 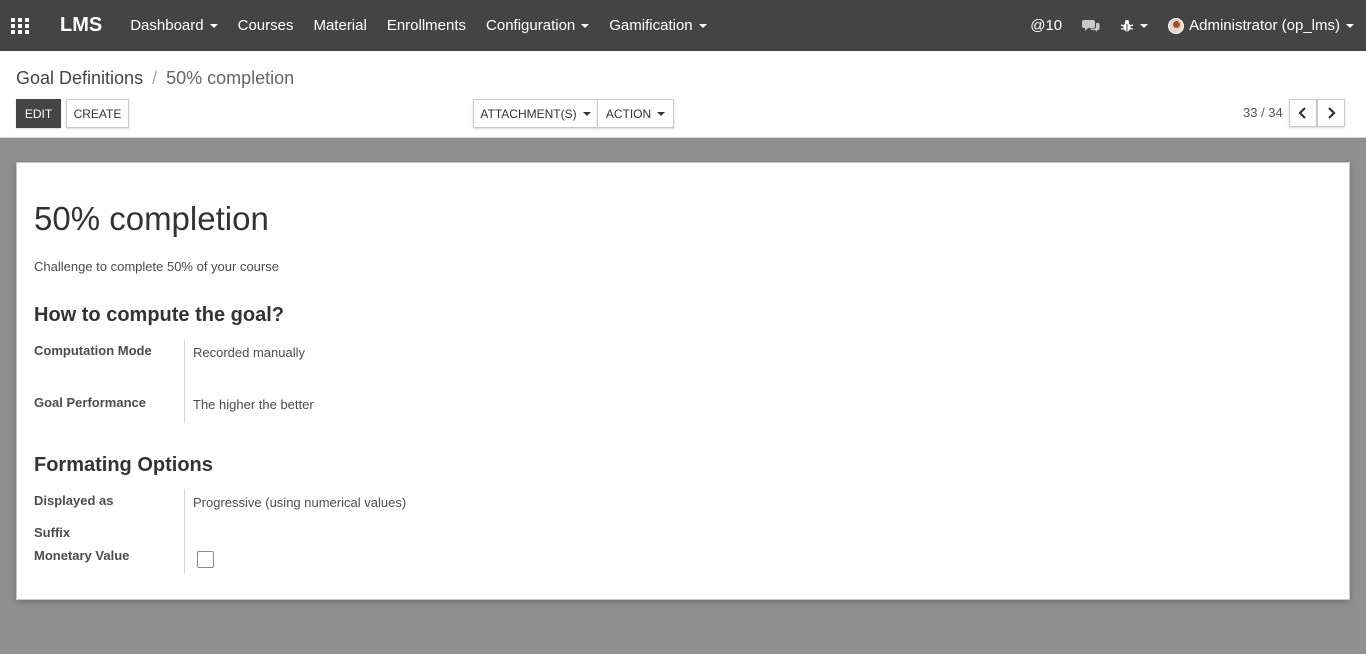 What do you see at coordinates (230, 78) in the screenshot?
I see `breadcrumb-current: 50% completion` at bounding box center [230, 78].